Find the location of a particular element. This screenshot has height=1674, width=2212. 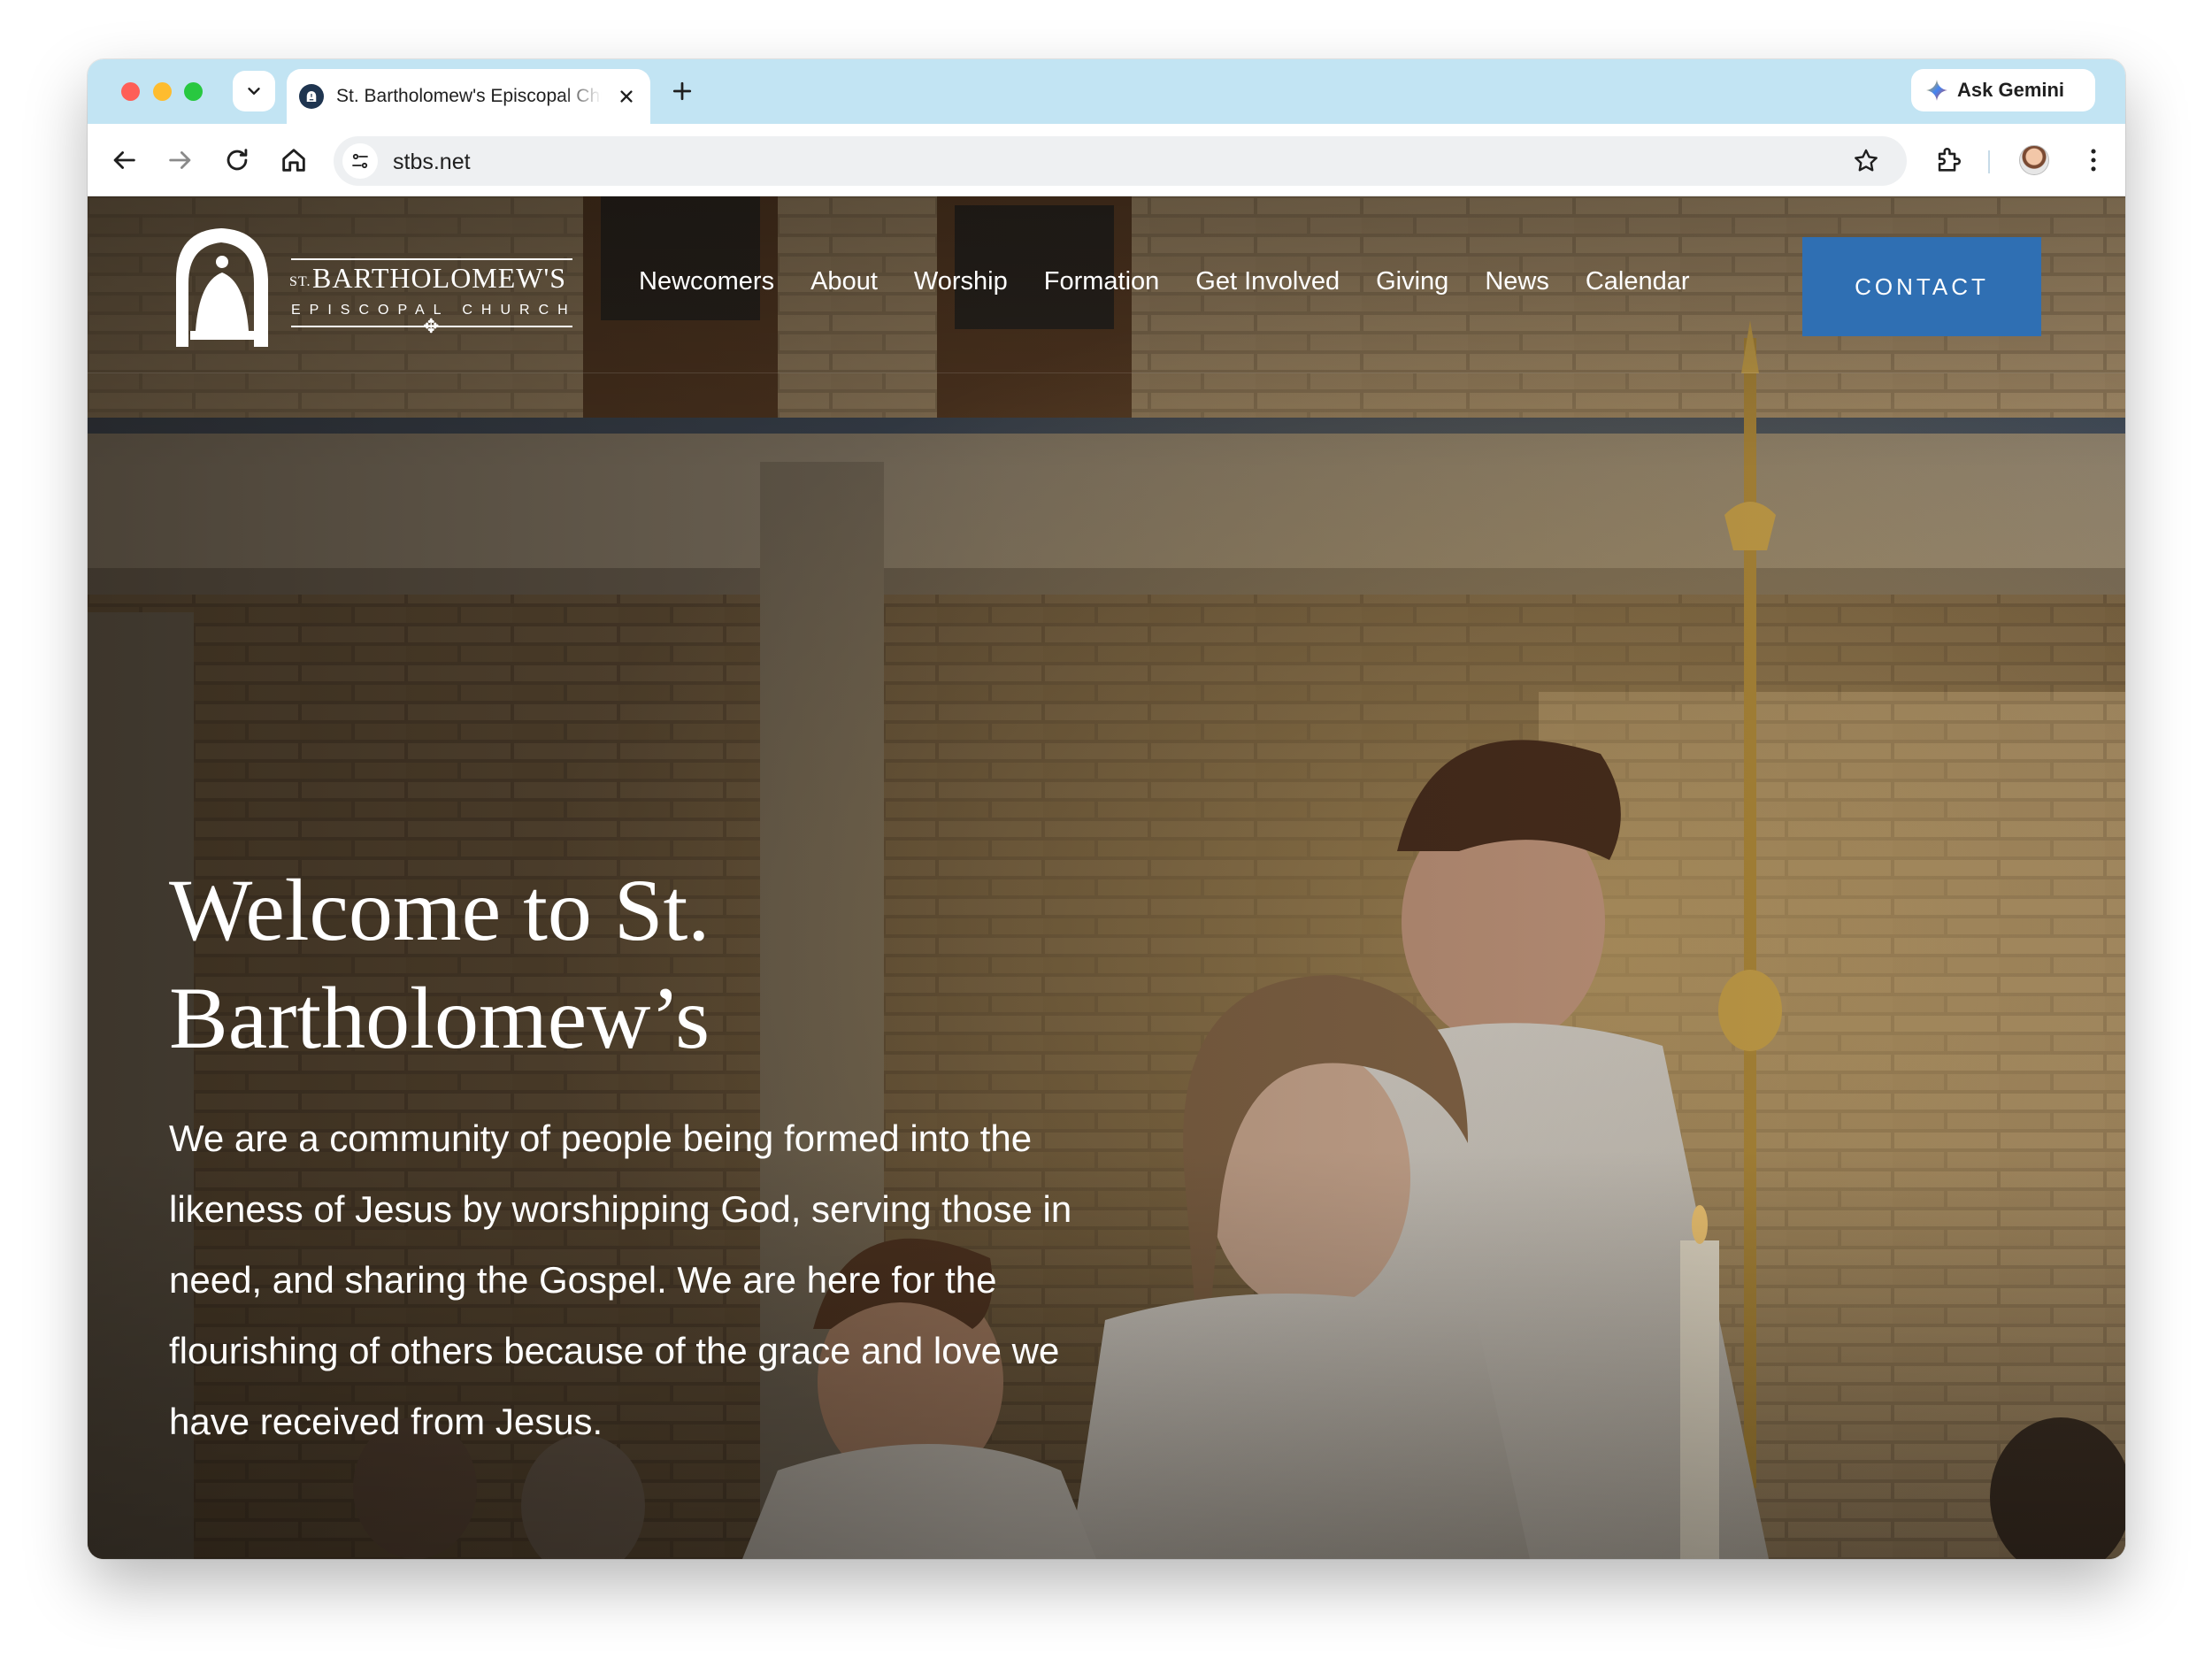

nav-formation: Formation is located at coordinates (1102, 281).